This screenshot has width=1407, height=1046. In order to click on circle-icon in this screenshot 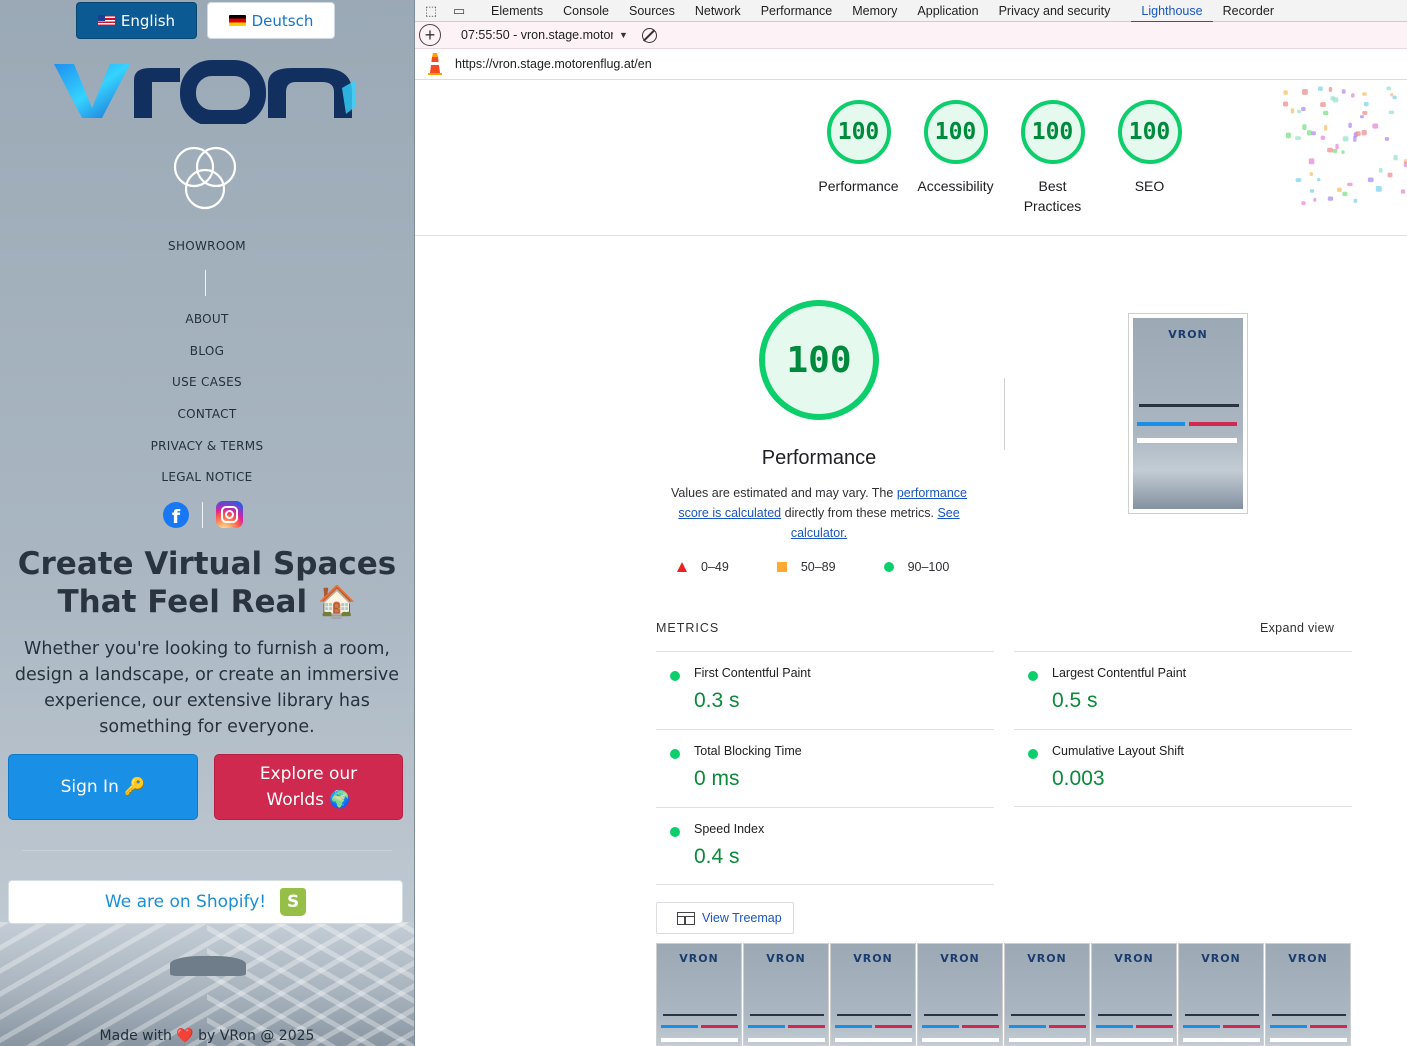, I will do `click(888, 567)`.